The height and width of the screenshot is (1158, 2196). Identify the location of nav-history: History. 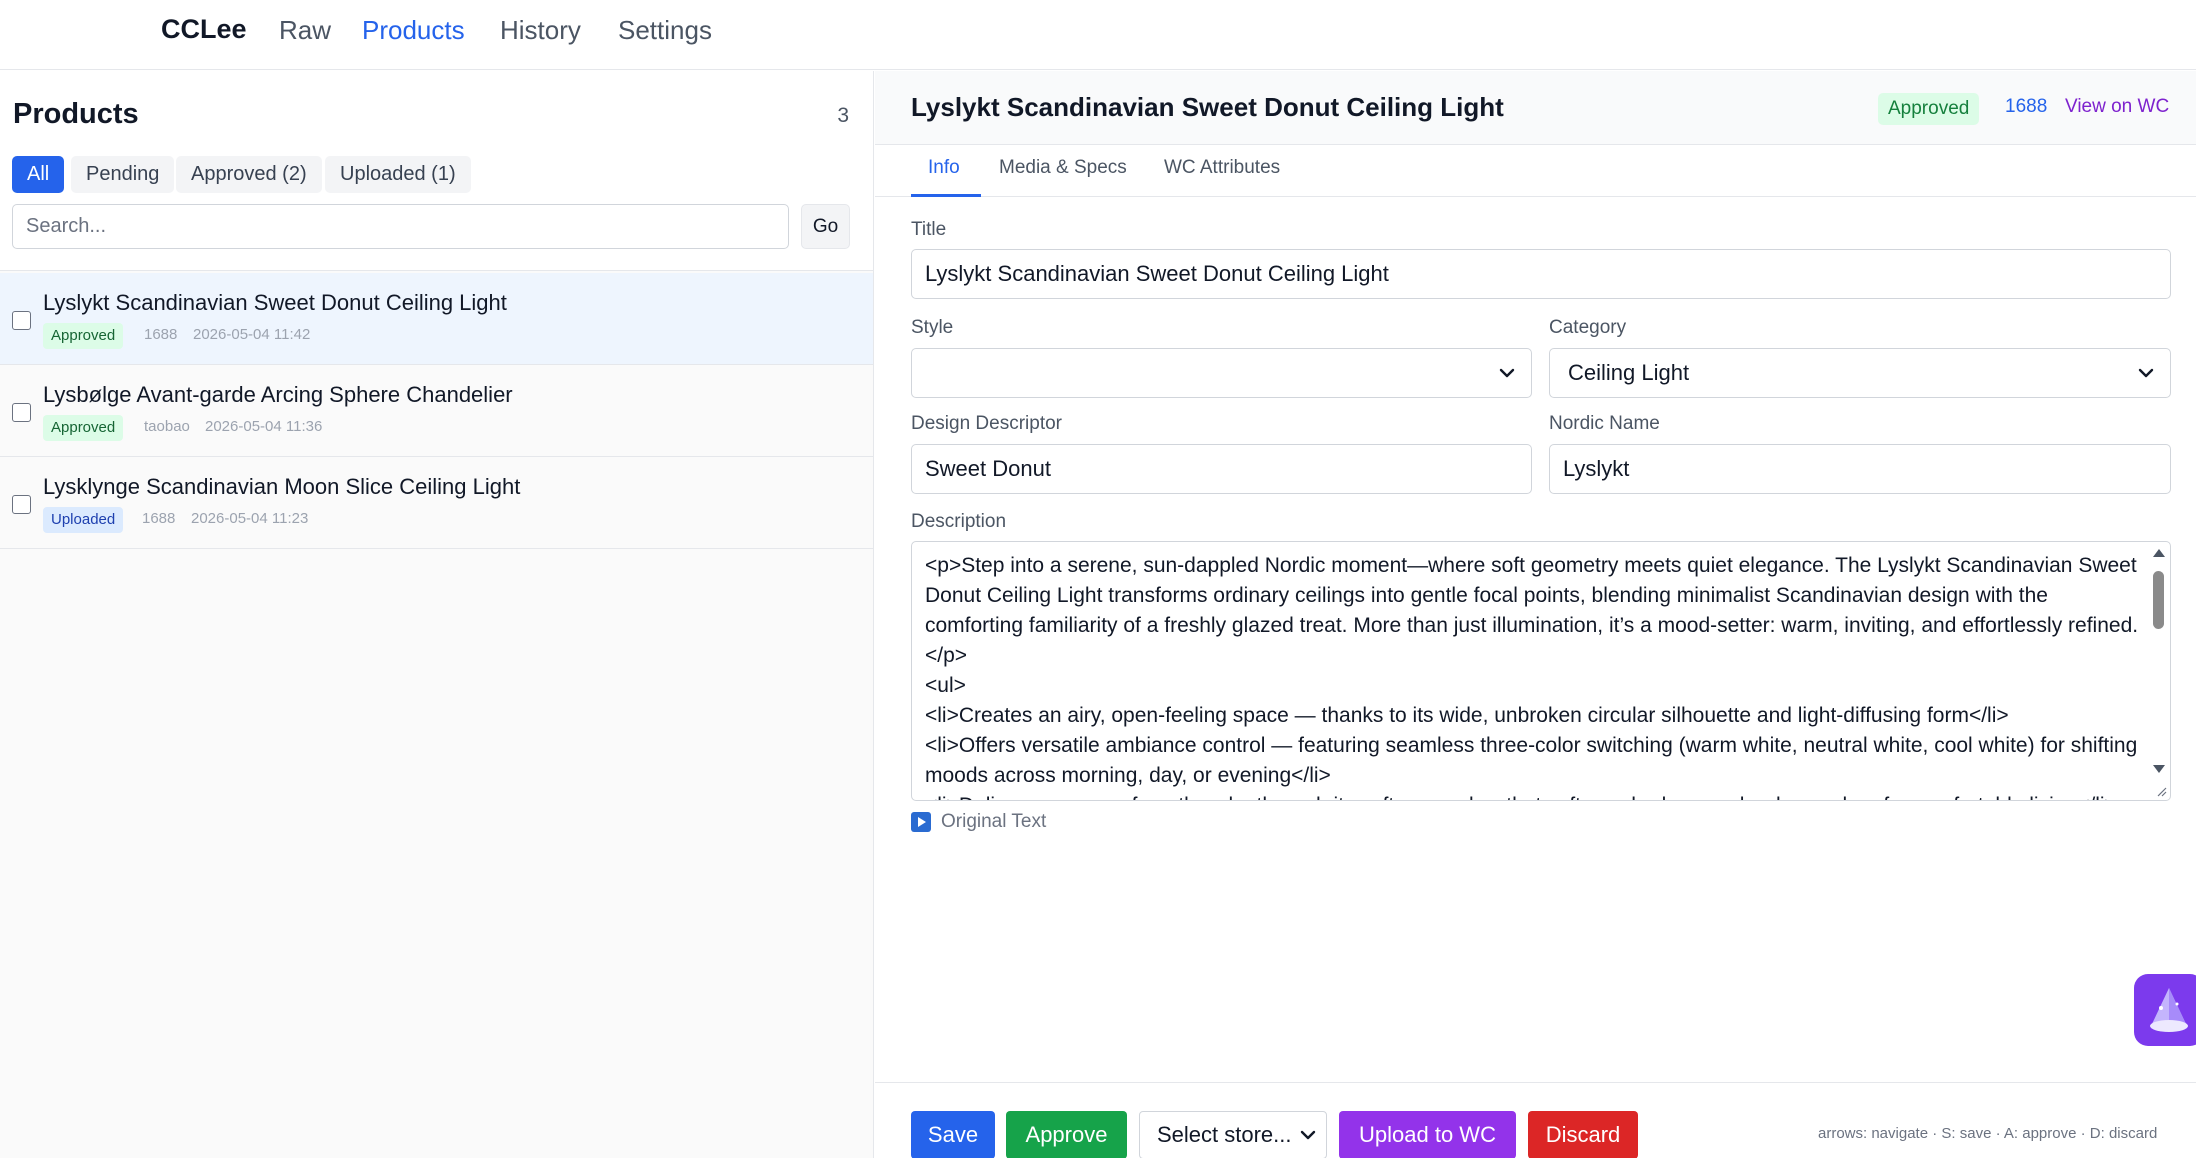
(540, 30).